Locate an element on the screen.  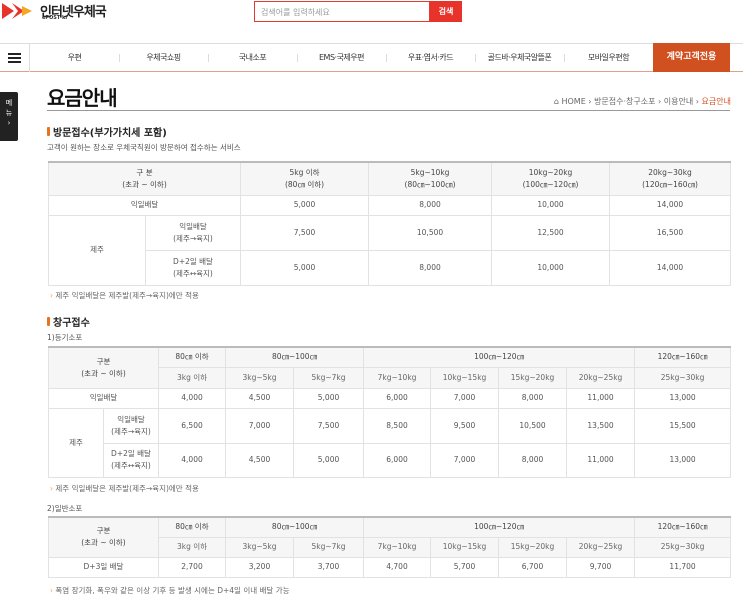
registered-note: 제주 익일배달은 제주발(제주→육지)에만 적용 is located at coordinates (124, 488).